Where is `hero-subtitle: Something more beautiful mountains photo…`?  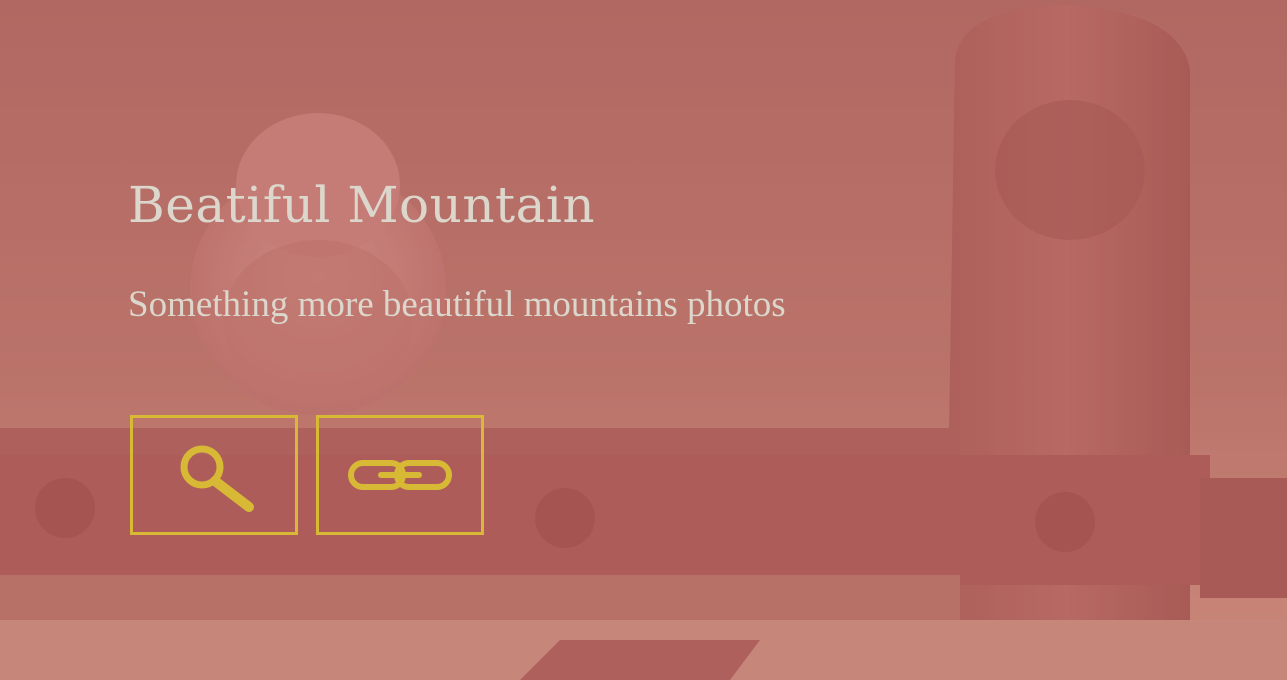 hero-subtitle: Something more beautiful mountains photo… is located at coordinates (457, 304).